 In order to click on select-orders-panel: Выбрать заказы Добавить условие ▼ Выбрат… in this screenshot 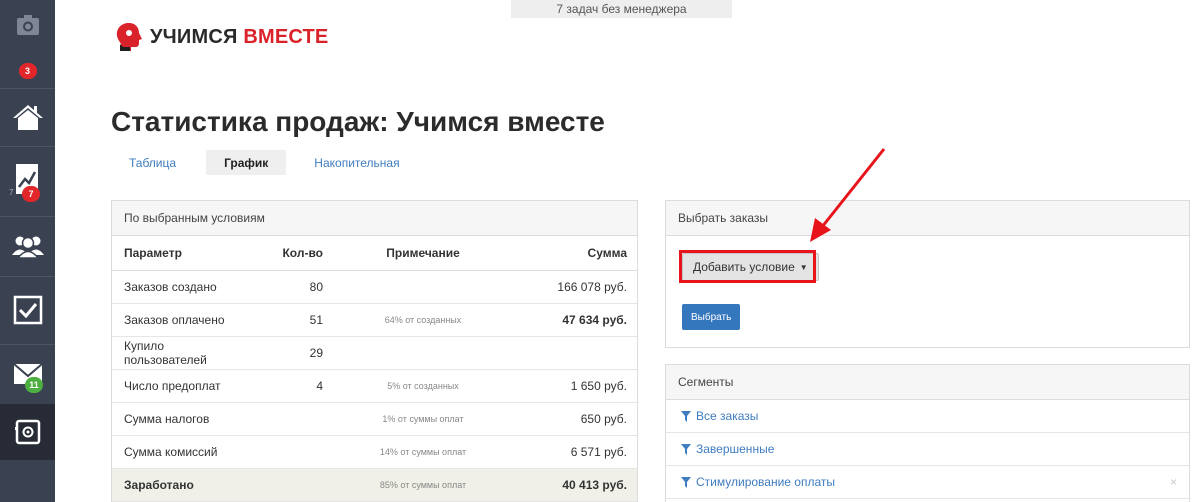, I will do `click(927, 274)`.